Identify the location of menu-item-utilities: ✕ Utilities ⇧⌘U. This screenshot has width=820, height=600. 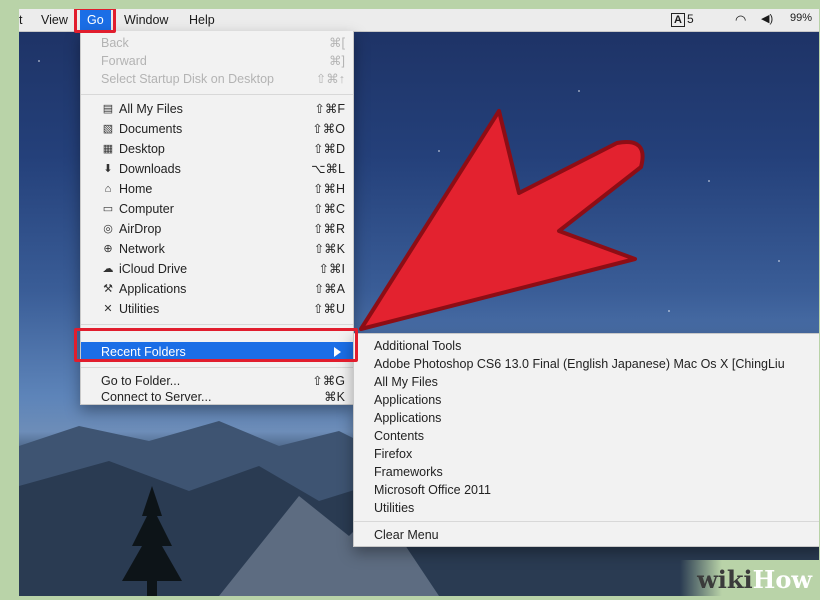
(217, 309).